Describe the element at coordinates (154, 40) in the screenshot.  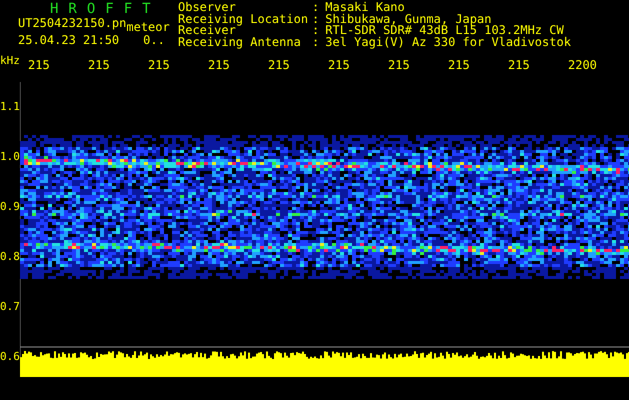
I see `status-text: 0..` at that location.